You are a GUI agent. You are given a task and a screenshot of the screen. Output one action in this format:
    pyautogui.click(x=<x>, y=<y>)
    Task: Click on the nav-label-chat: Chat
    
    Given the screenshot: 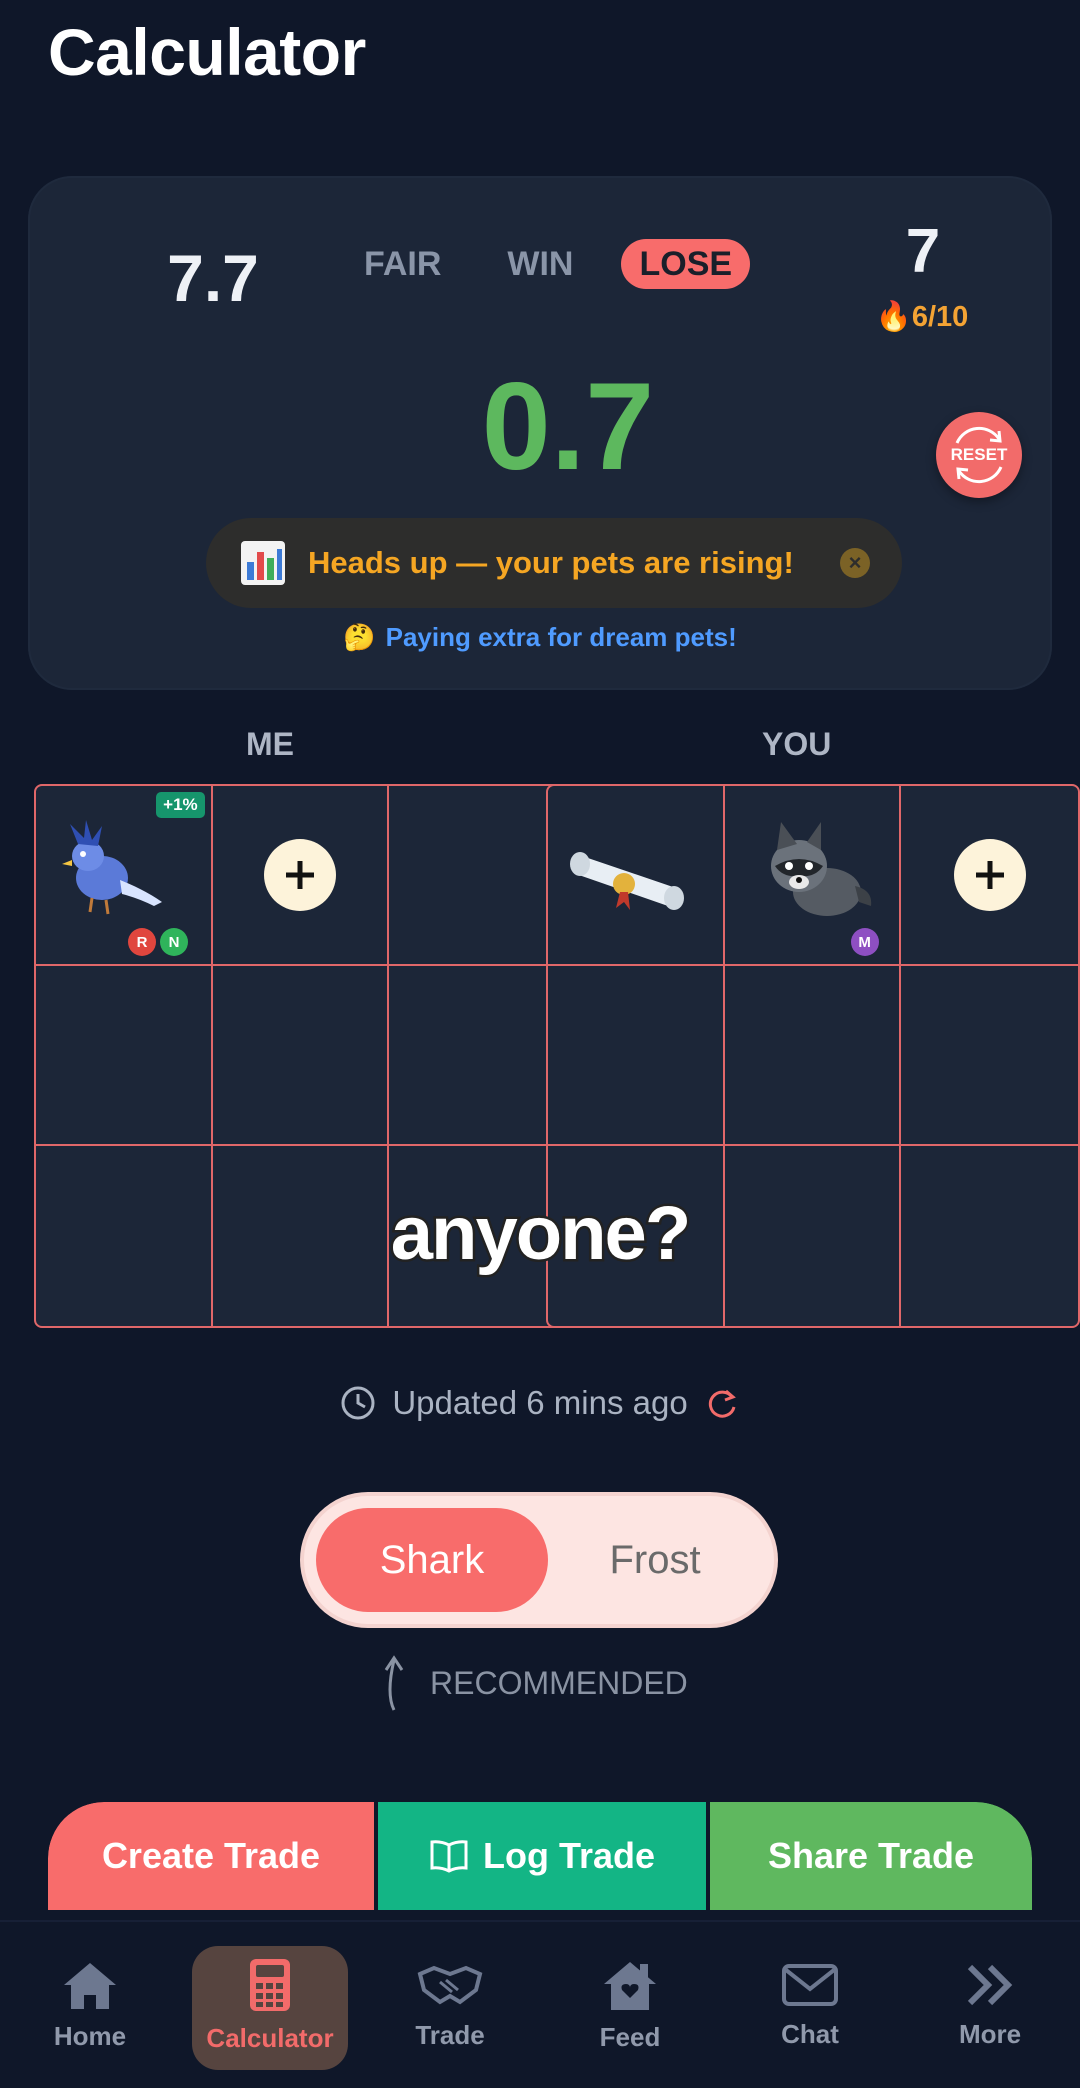 What is the action you would take?
    pyautogui.click(x=810, y=2033)
    